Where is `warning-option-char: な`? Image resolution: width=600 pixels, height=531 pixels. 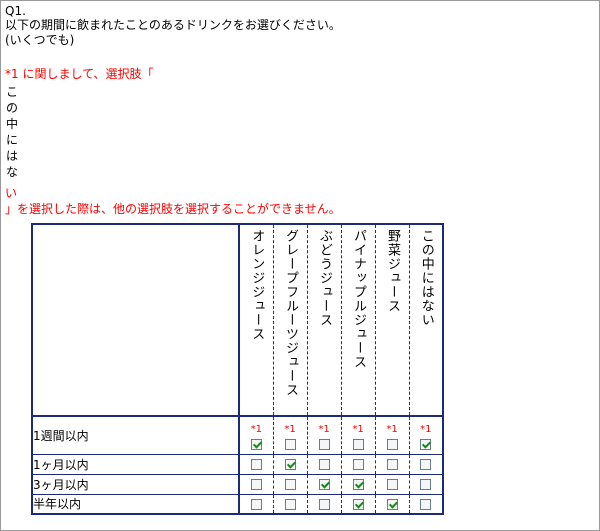 warning-option-char: な is located at coordinates (11, 172).